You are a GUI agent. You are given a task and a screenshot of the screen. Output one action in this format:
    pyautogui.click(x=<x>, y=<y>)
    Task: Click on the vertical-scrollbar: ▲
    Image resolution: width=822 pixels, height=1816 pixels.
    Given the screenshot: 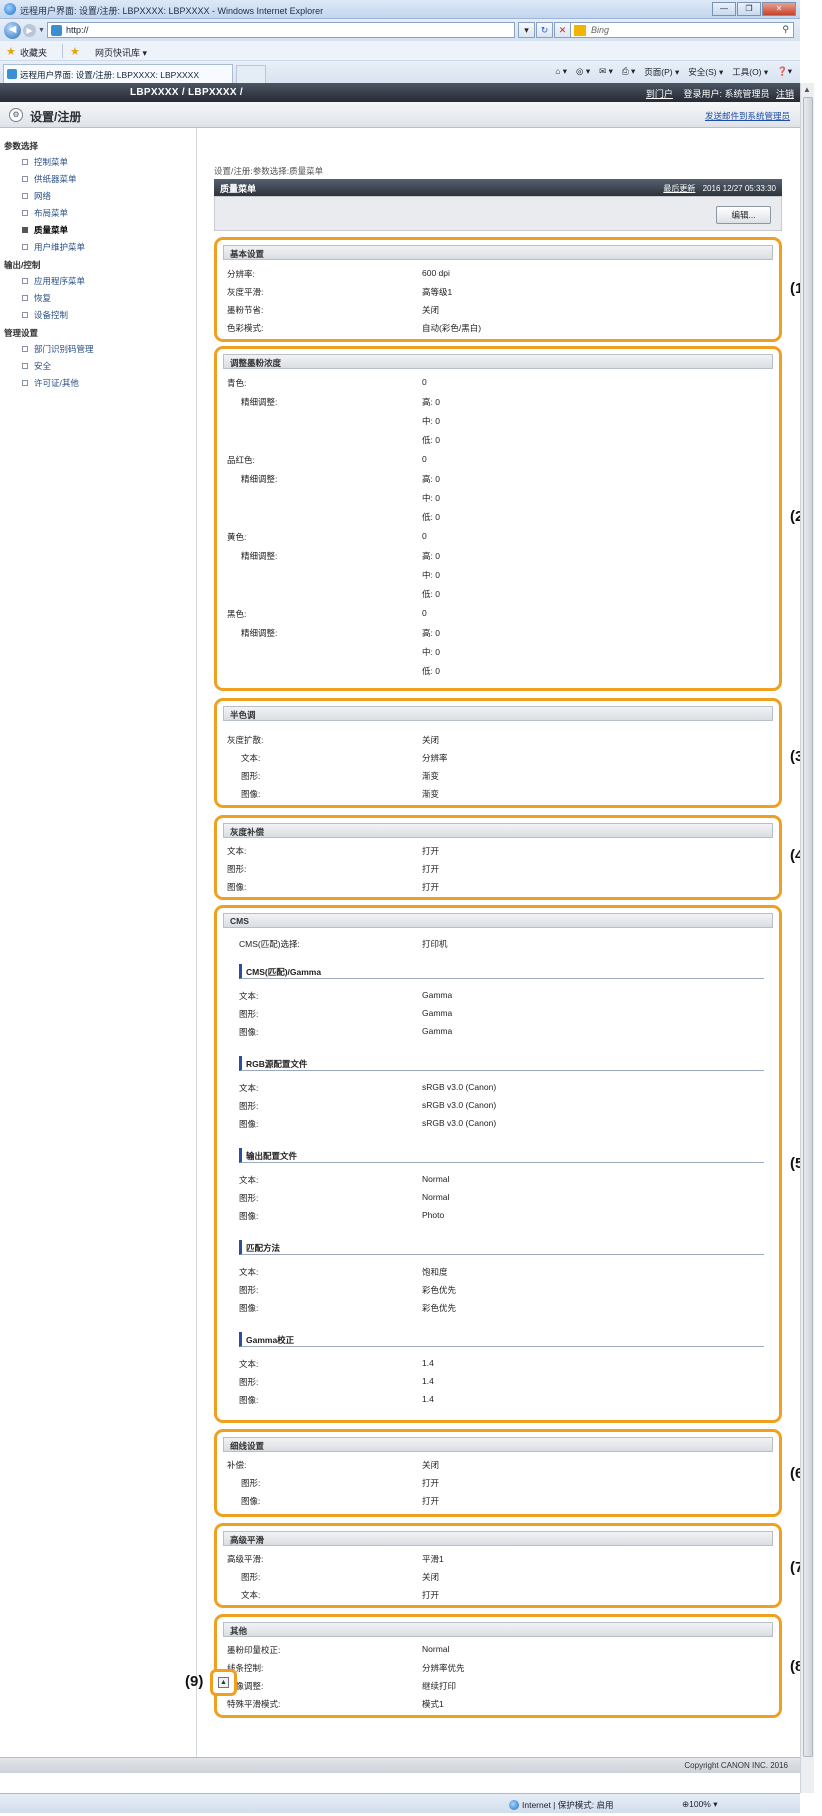 What is the action you would take?
    pyautogui.click(x=807, y=938)
    